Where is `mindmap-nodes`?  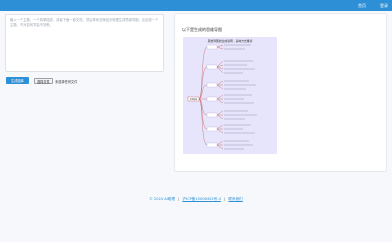
mindmap-nodes is located at coordinates (212, 96).